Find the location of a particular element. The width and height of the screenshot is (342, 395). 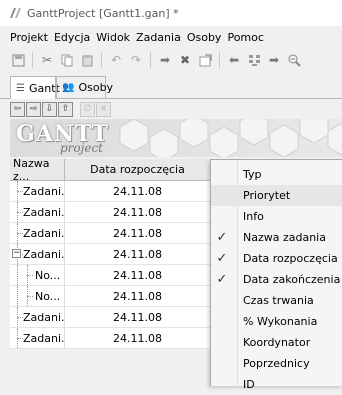

menu-item-label: Koordynator is located at coordinates (277, 342).